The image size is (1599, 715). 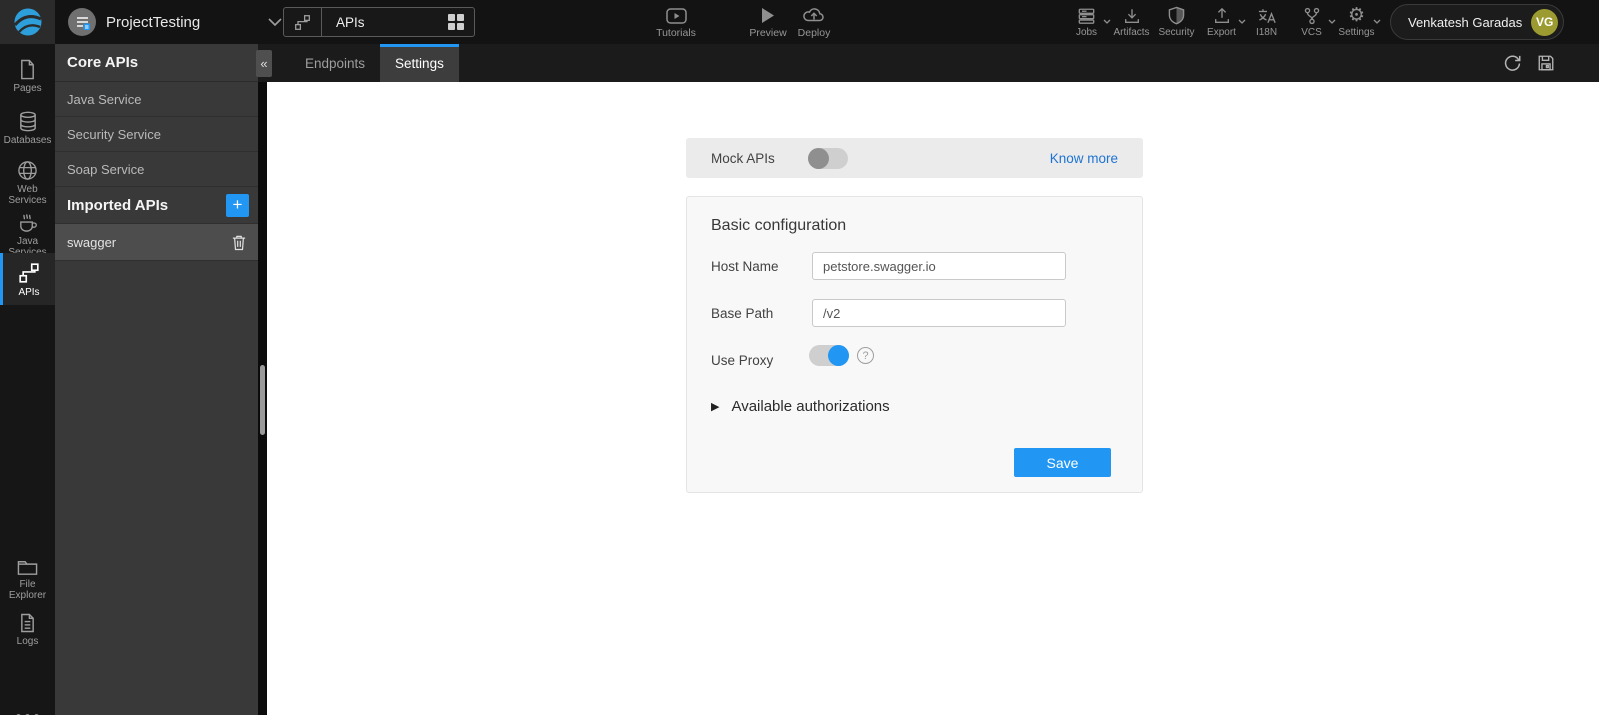 What do you see at coordinates (1312, 22) in the screenshot?
I see `vcs-button: VCS` at bounding box center [1312, 22].